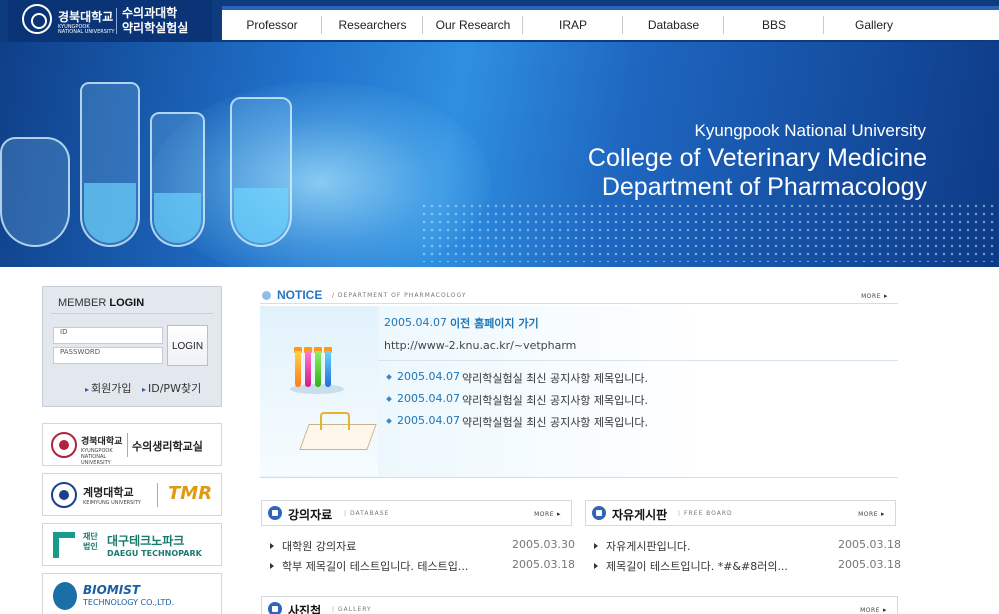  Describe the element at coordinates (275, 513) in the screenshot. I see `database-icon` at that location.